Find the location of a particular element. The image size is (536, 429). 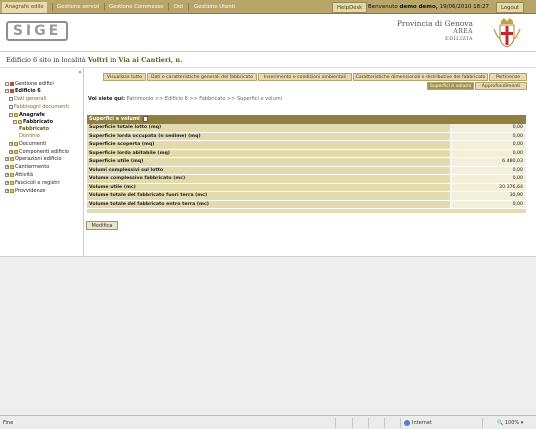

sidebar-item-label: Cantiermento is located at coordinates (32, 167).